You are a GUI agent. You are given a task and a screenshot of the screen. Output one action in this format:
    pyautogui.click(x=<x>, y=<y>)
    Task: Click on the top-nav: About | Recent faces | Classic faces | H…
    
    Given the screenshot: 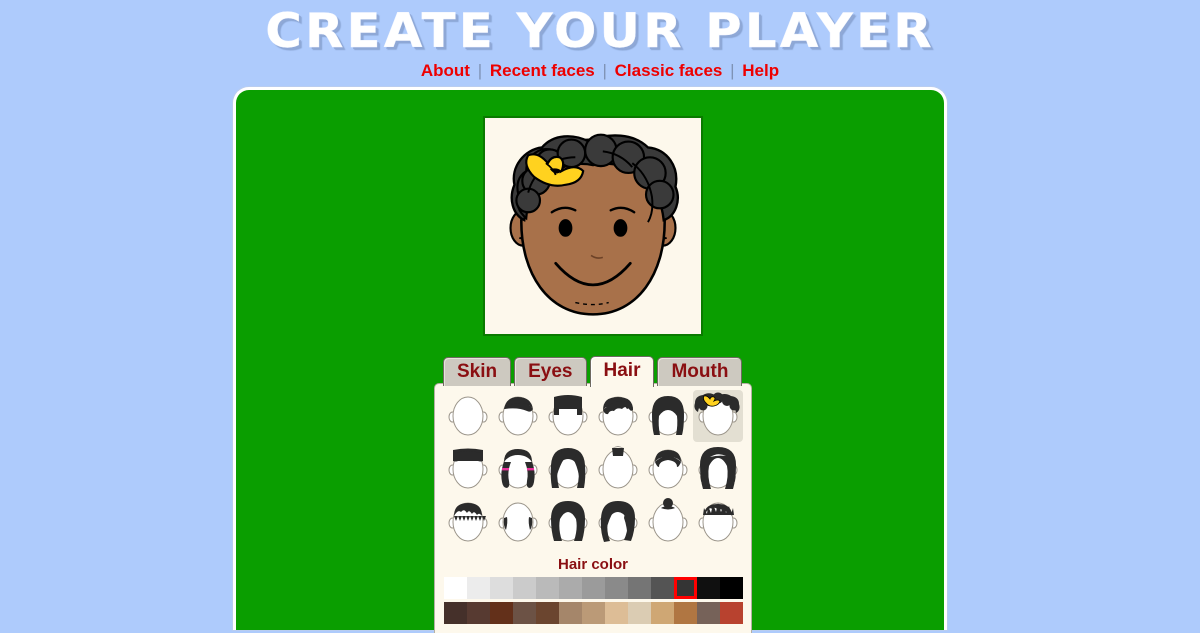 What is the action you would take?
    pyautogui.click(x=600, y=71)
    